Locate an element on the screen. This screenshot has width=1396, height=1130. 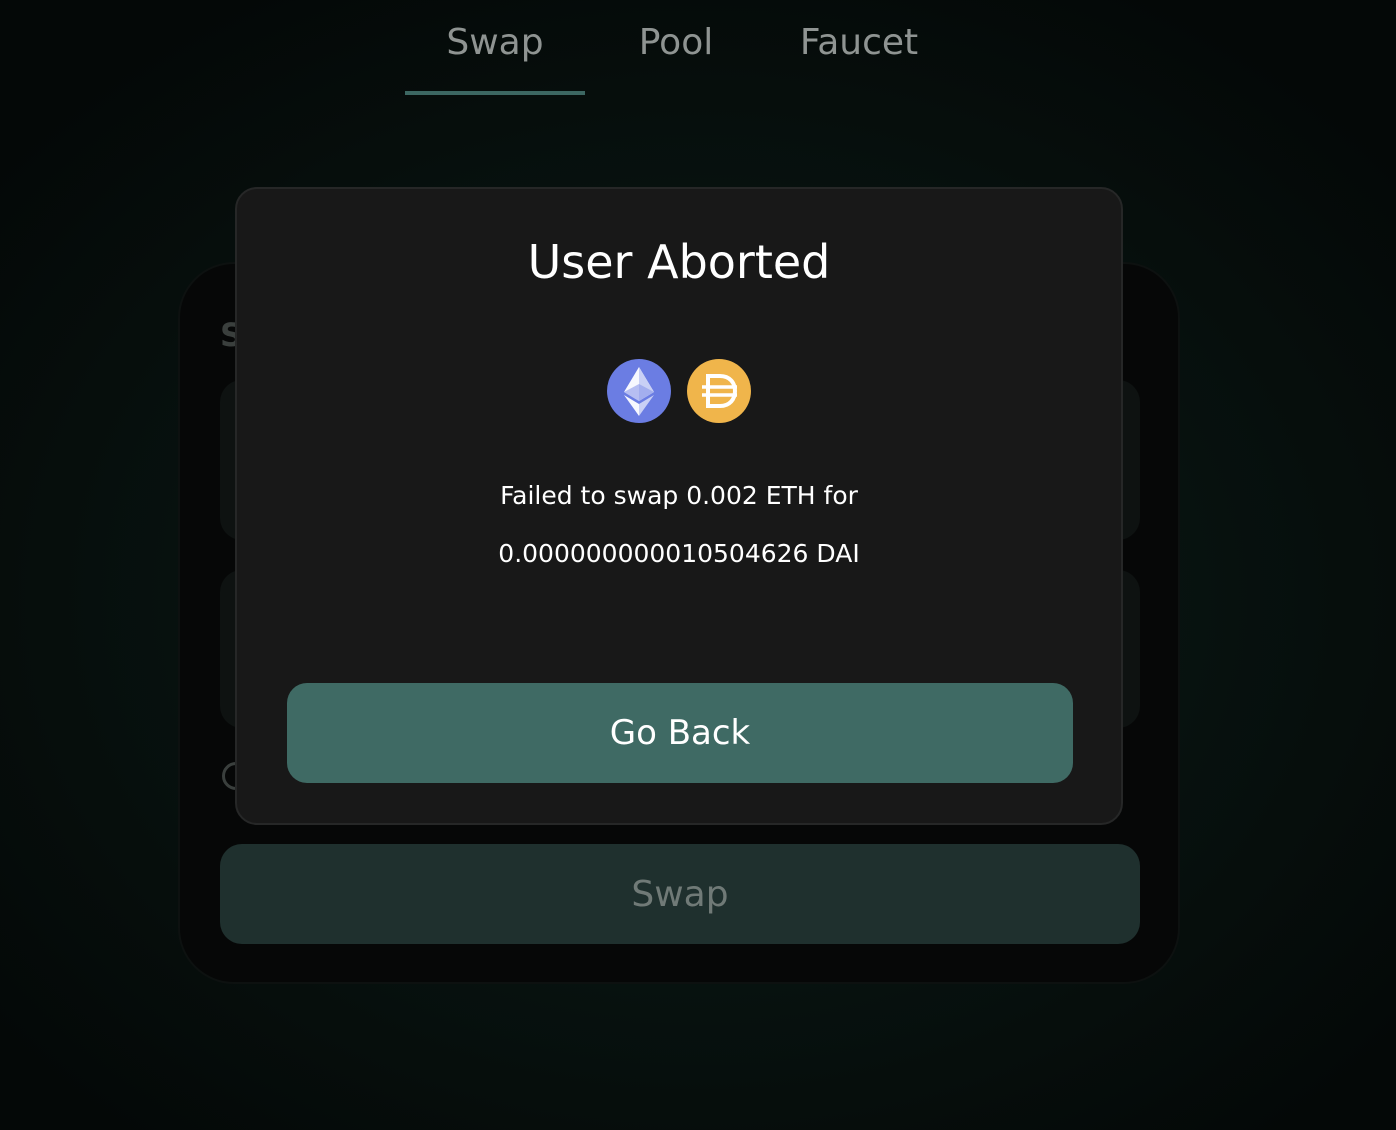
tab-swap: Swap is located at coordinates (495, 58).